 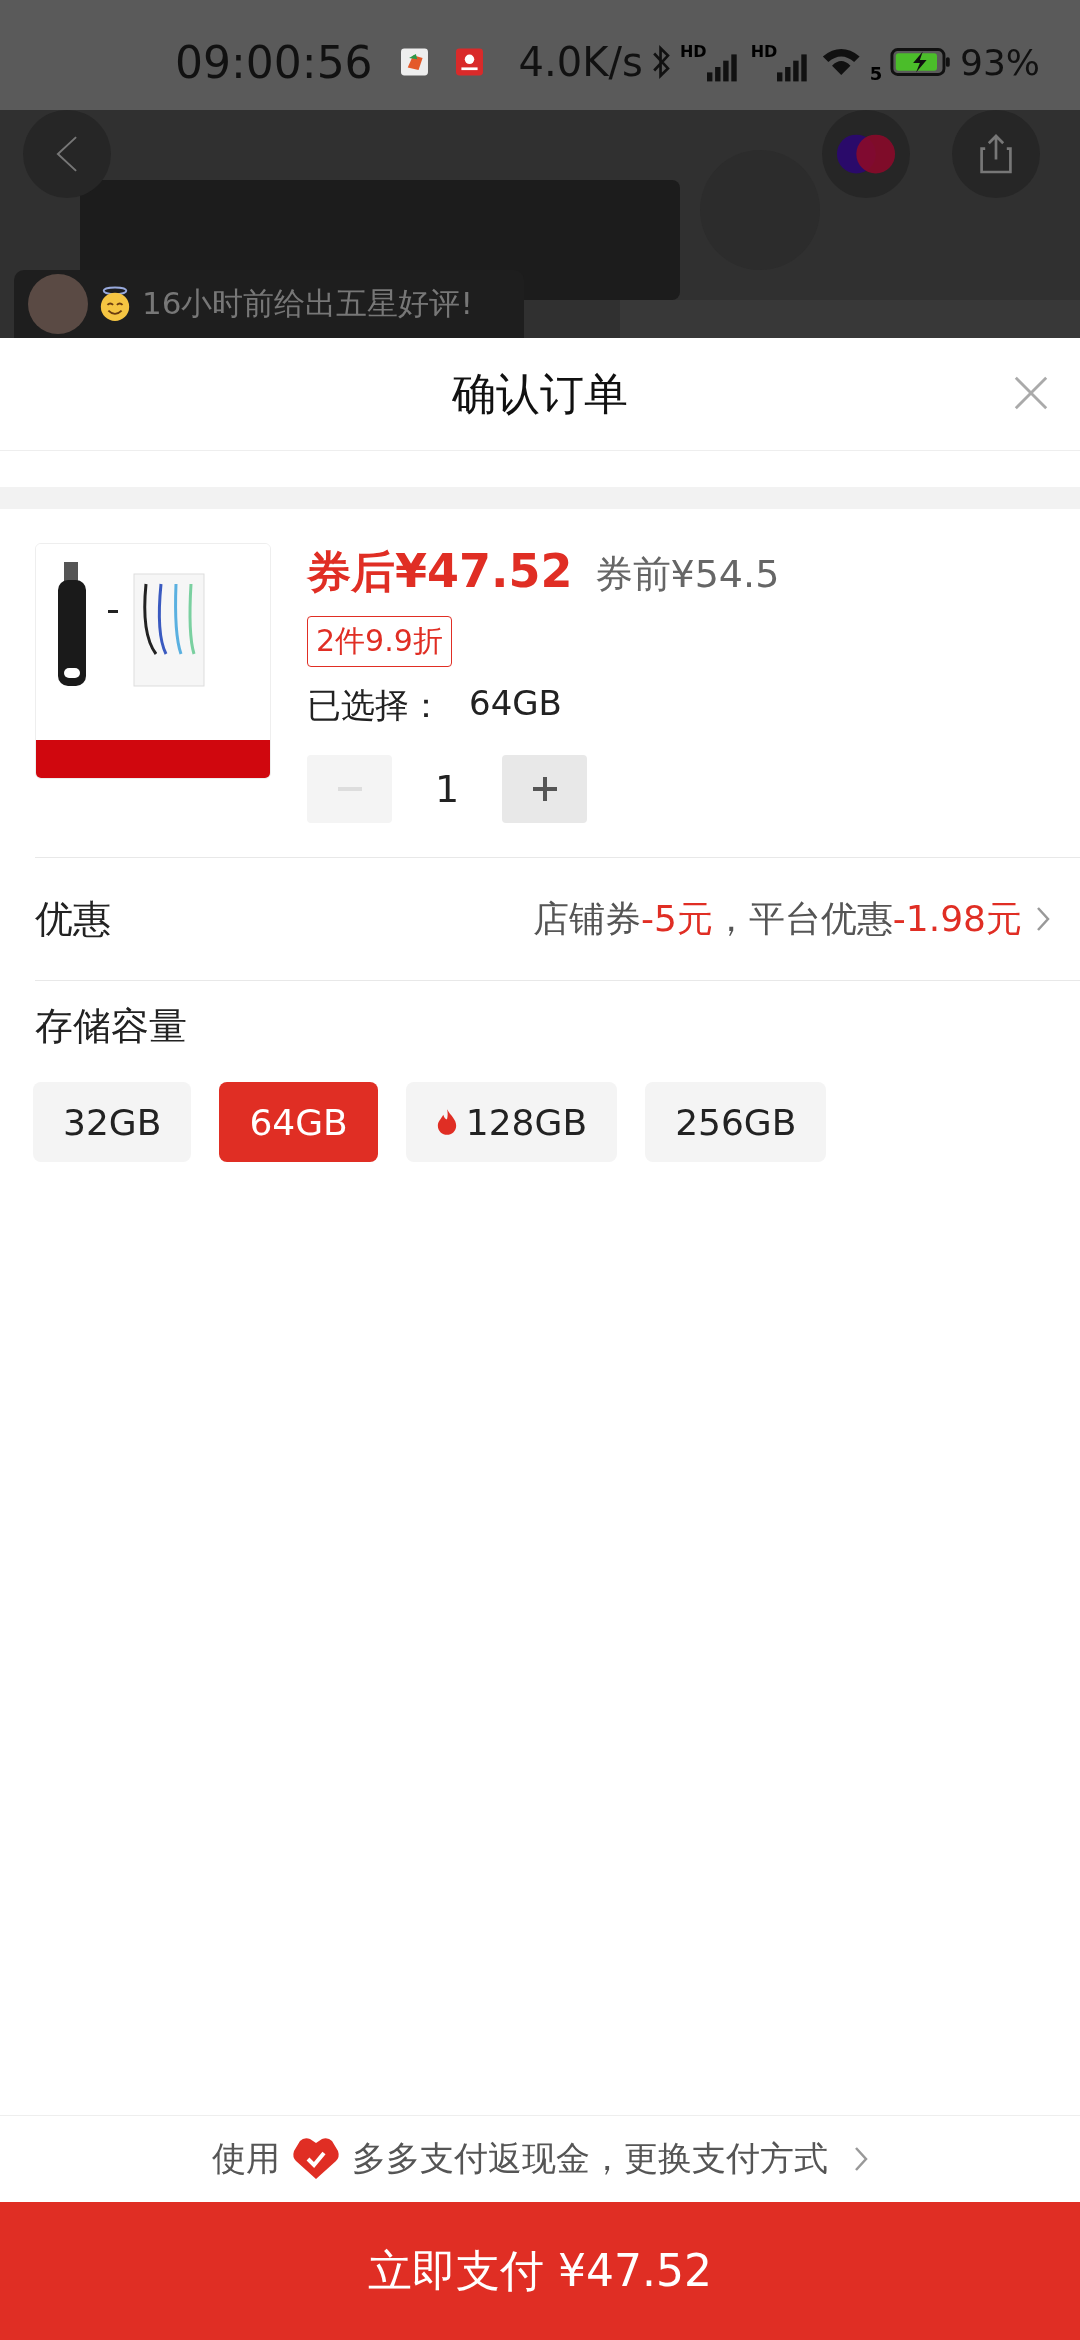 I want to click on share-icon, so click(x=996, y=154).